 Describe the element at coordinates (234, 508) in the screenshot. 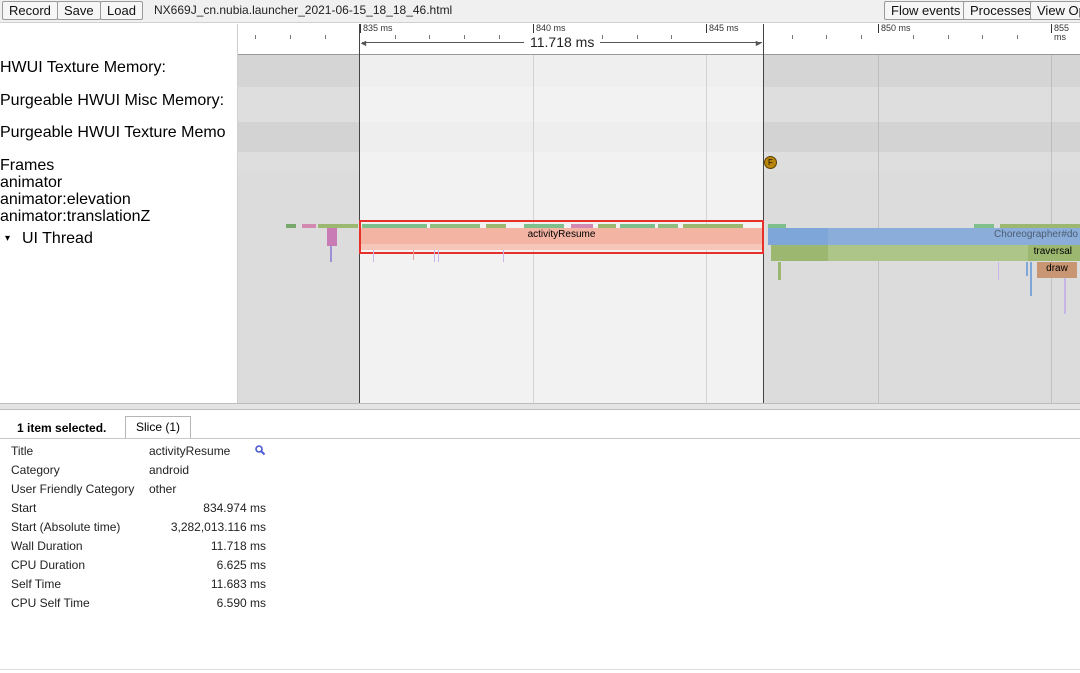

I see `row-value-start: 834.974 ms` at that location.